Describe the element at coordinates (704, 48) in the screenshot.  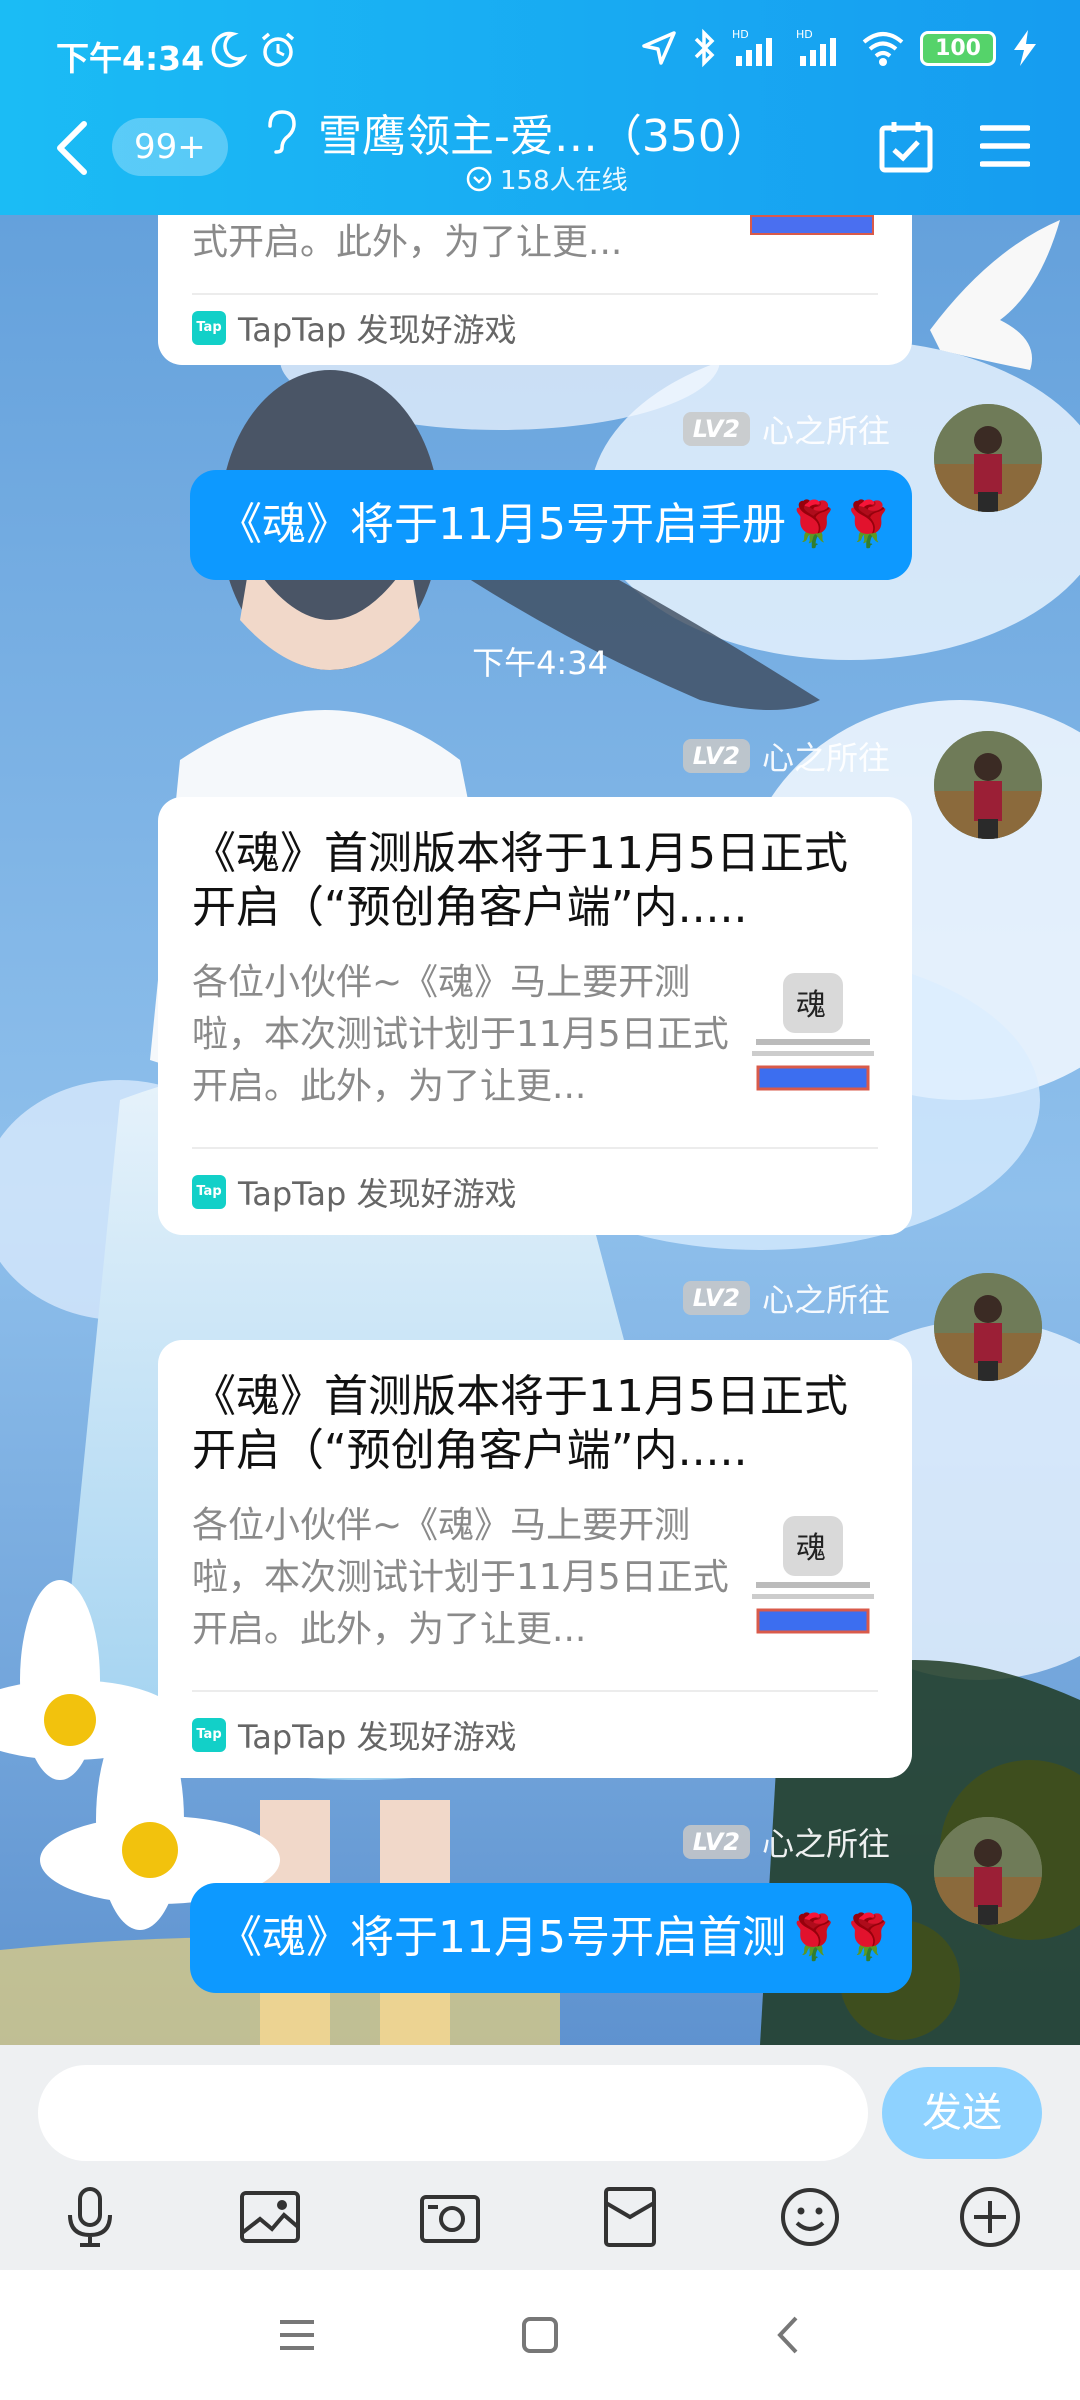
I see `bluetooth-icon` at that location.